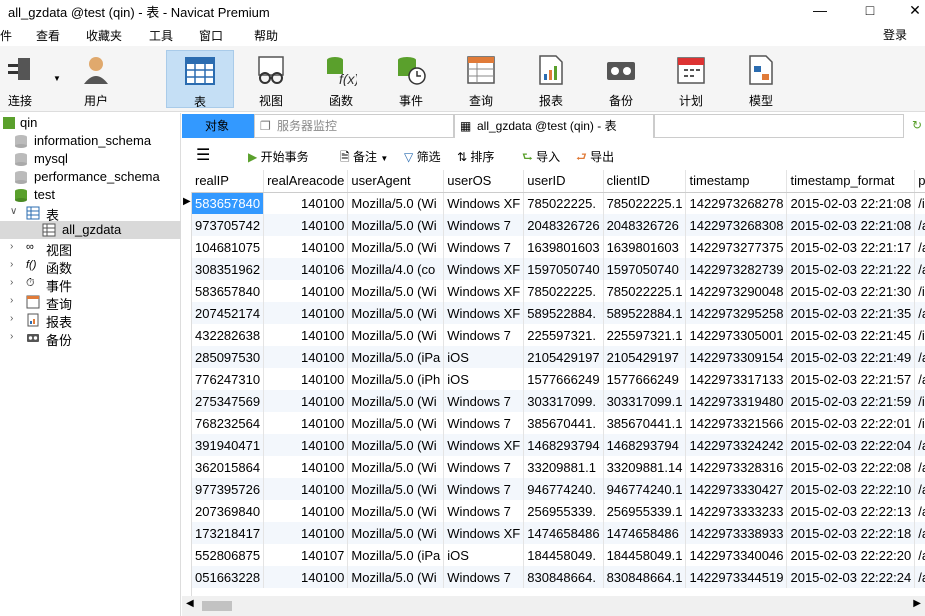 The width and height of the screenshot is (925, 616). What do you see at coordinates (90, 213) in the screenshot?
I see `tree-group-tables: ∨ 表` at bounding box center [90, 213].